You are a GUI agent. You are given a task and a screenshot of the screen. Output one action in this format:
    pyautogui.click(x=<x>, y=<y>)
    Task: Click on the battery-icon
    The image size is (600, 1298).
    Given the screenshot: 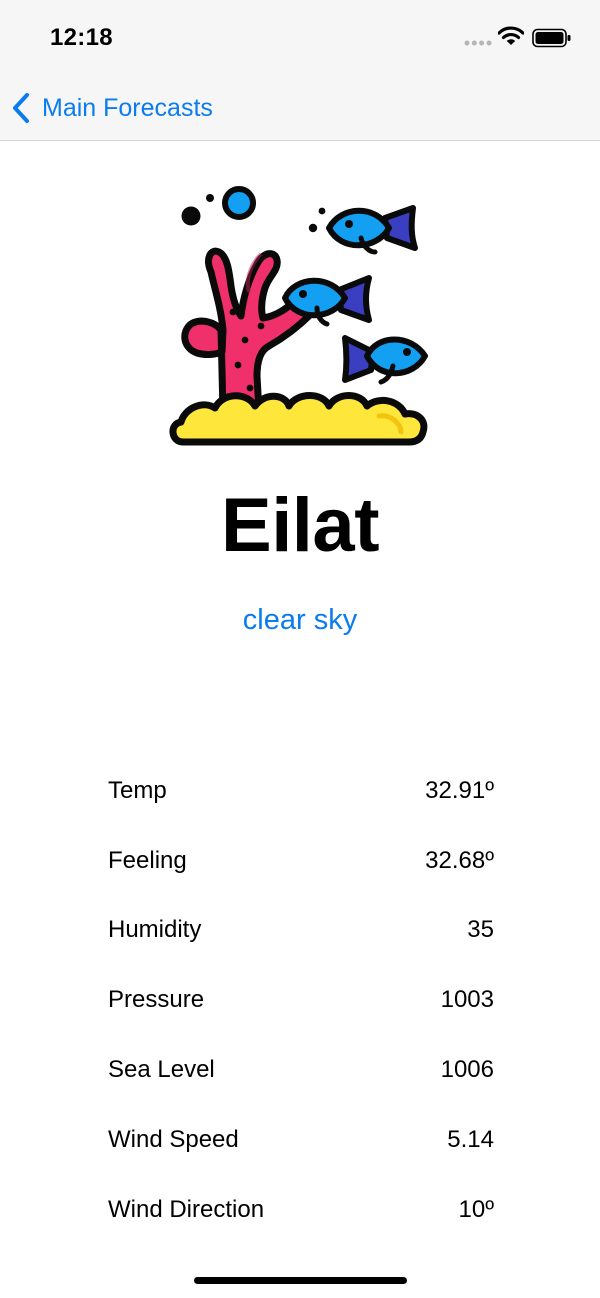 What is the action you would take?
    pyautogui.click(x=551, y=38)
    